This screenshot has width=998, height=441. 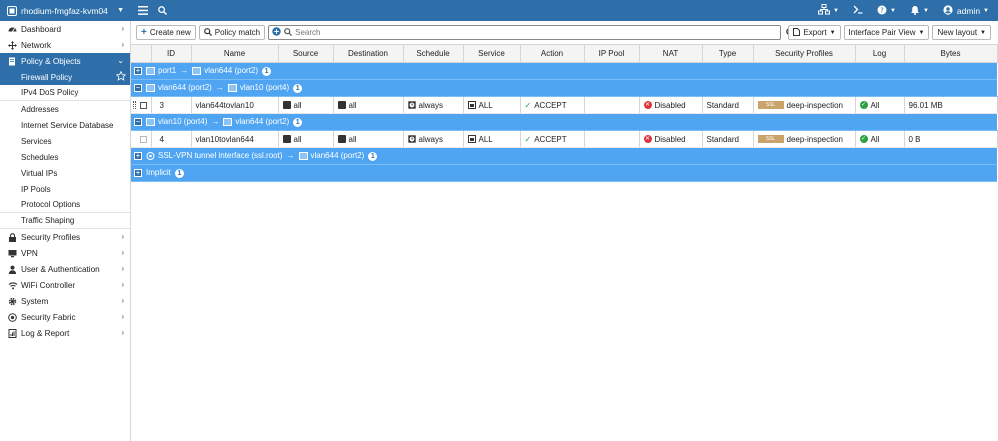 What do you see at coordinates (297, 139) in the screenshot?
I see `cell-source-text: all` at bounding box center [297, 139].